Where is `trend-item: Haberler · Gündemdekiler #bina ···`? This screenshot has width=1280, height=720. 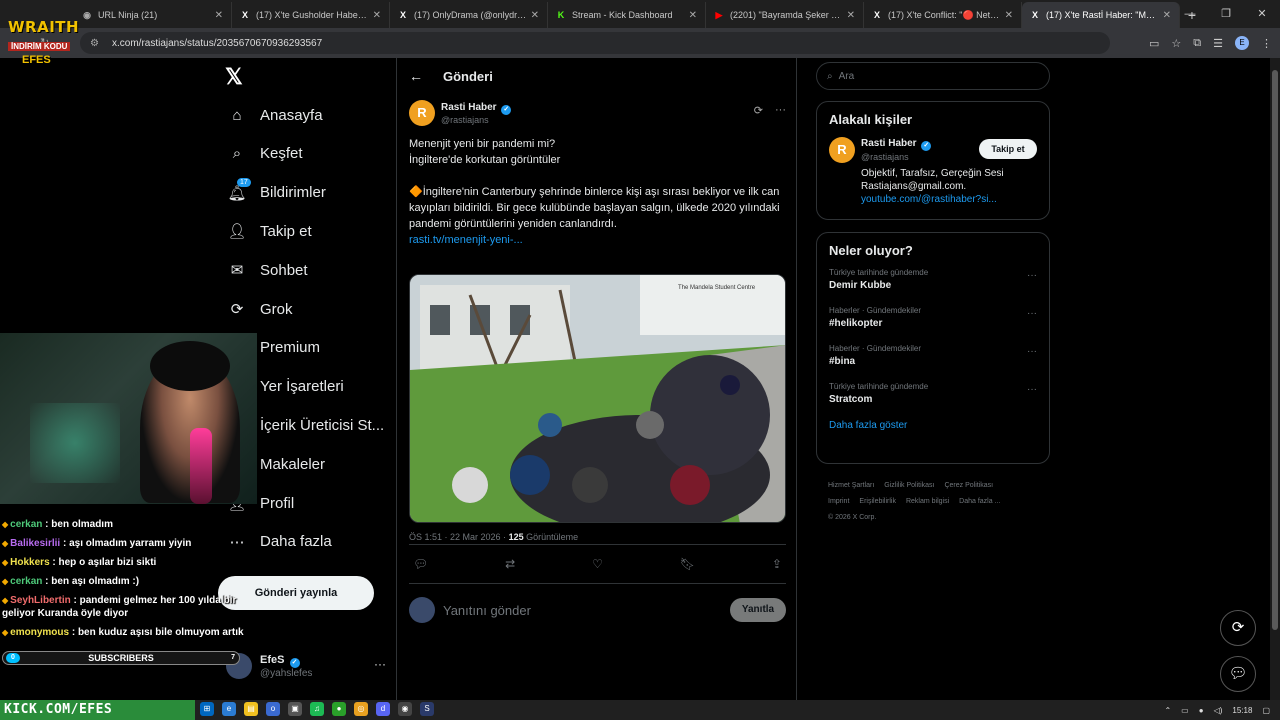
trend-item: Haberler · Gündemdekiler #bina ··· is located at coordinates (933, 355).